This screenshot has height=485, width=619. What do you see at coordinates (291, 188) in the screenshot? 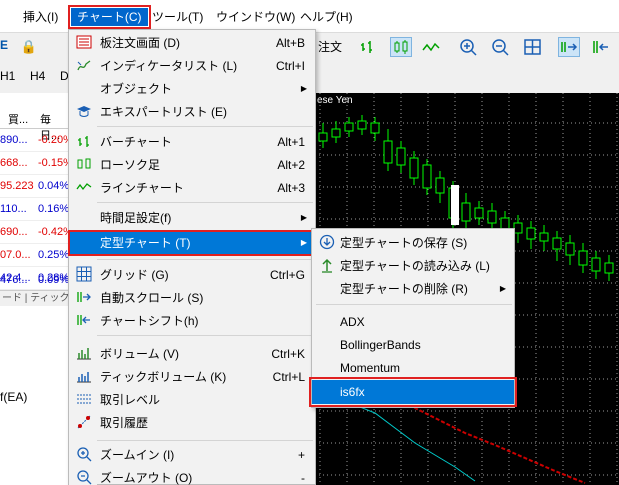
I see `menu-item-shortcut: Alt+3` at bounding box center [291, 188].